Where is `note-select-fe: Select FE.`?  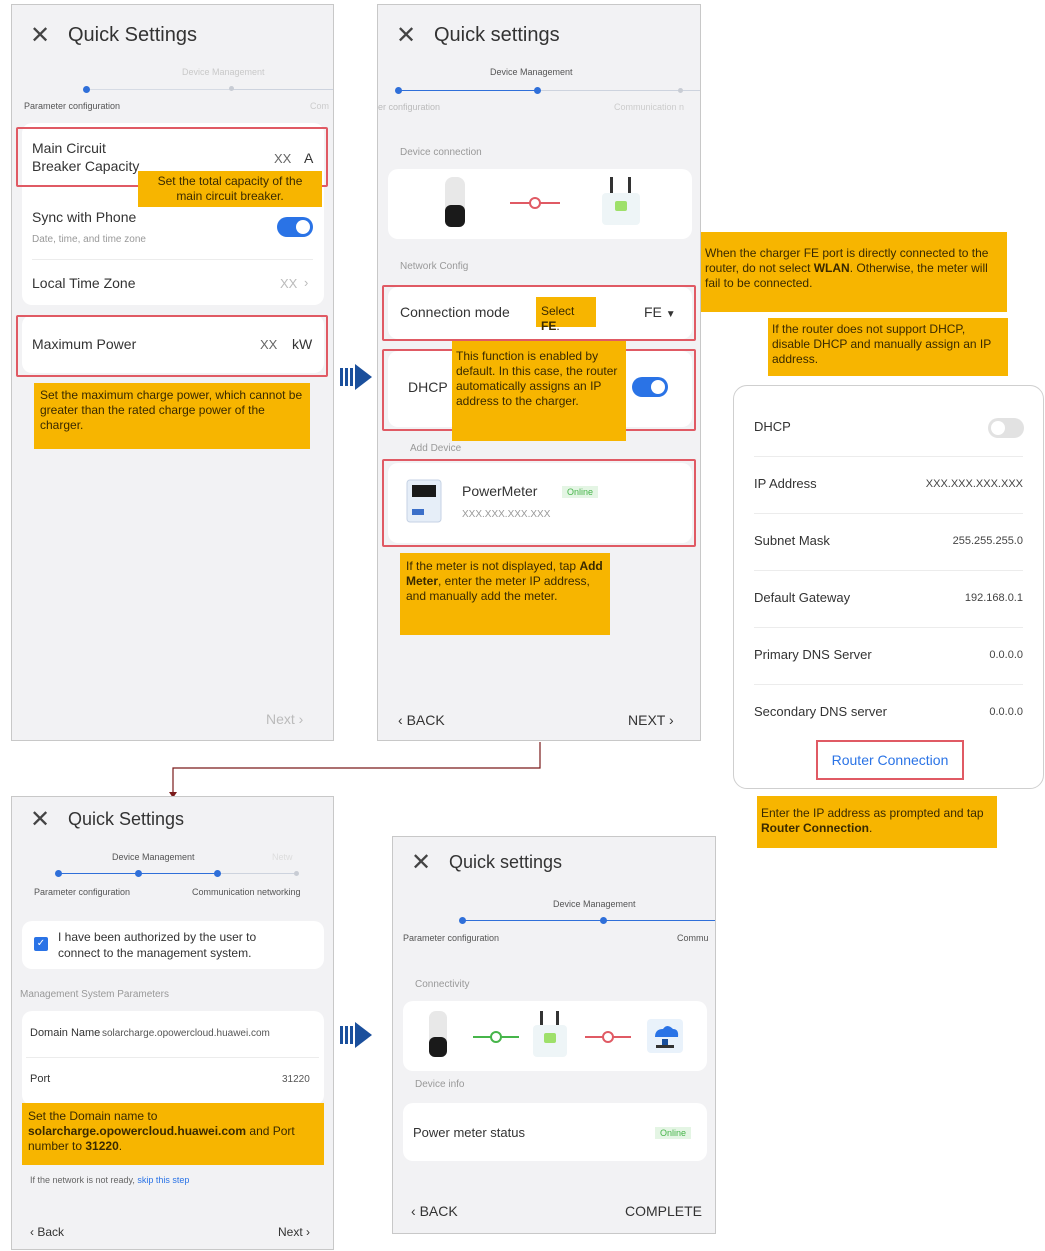 note-select-fe: Select FE. is located at coordinates (566, 315).